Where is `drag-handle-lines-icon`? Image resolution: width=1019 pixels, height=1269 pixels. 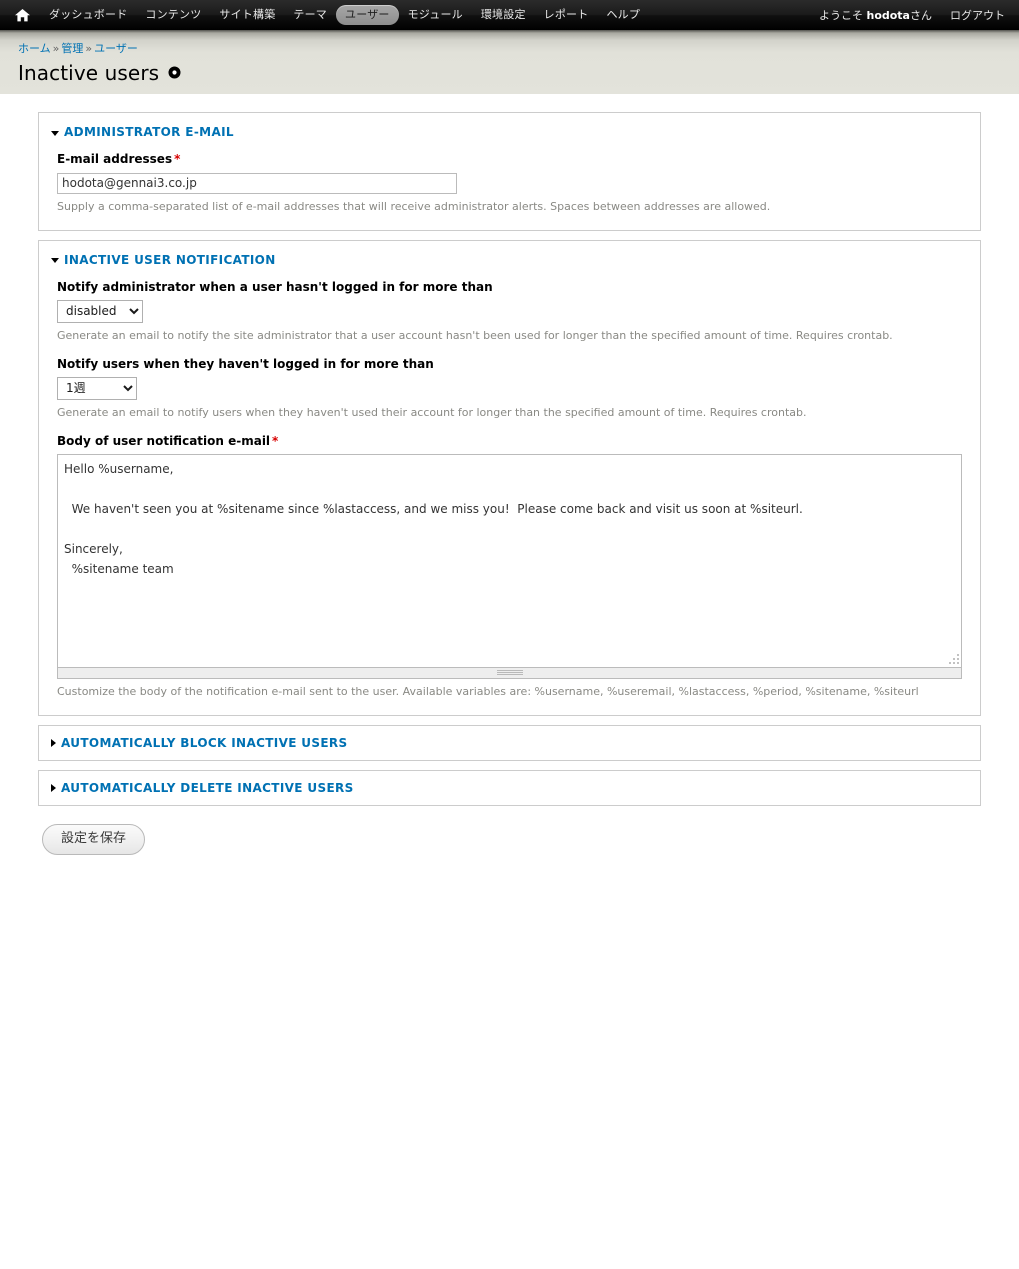 drag-handle-lines-icon is located at coordinates (509, 672).